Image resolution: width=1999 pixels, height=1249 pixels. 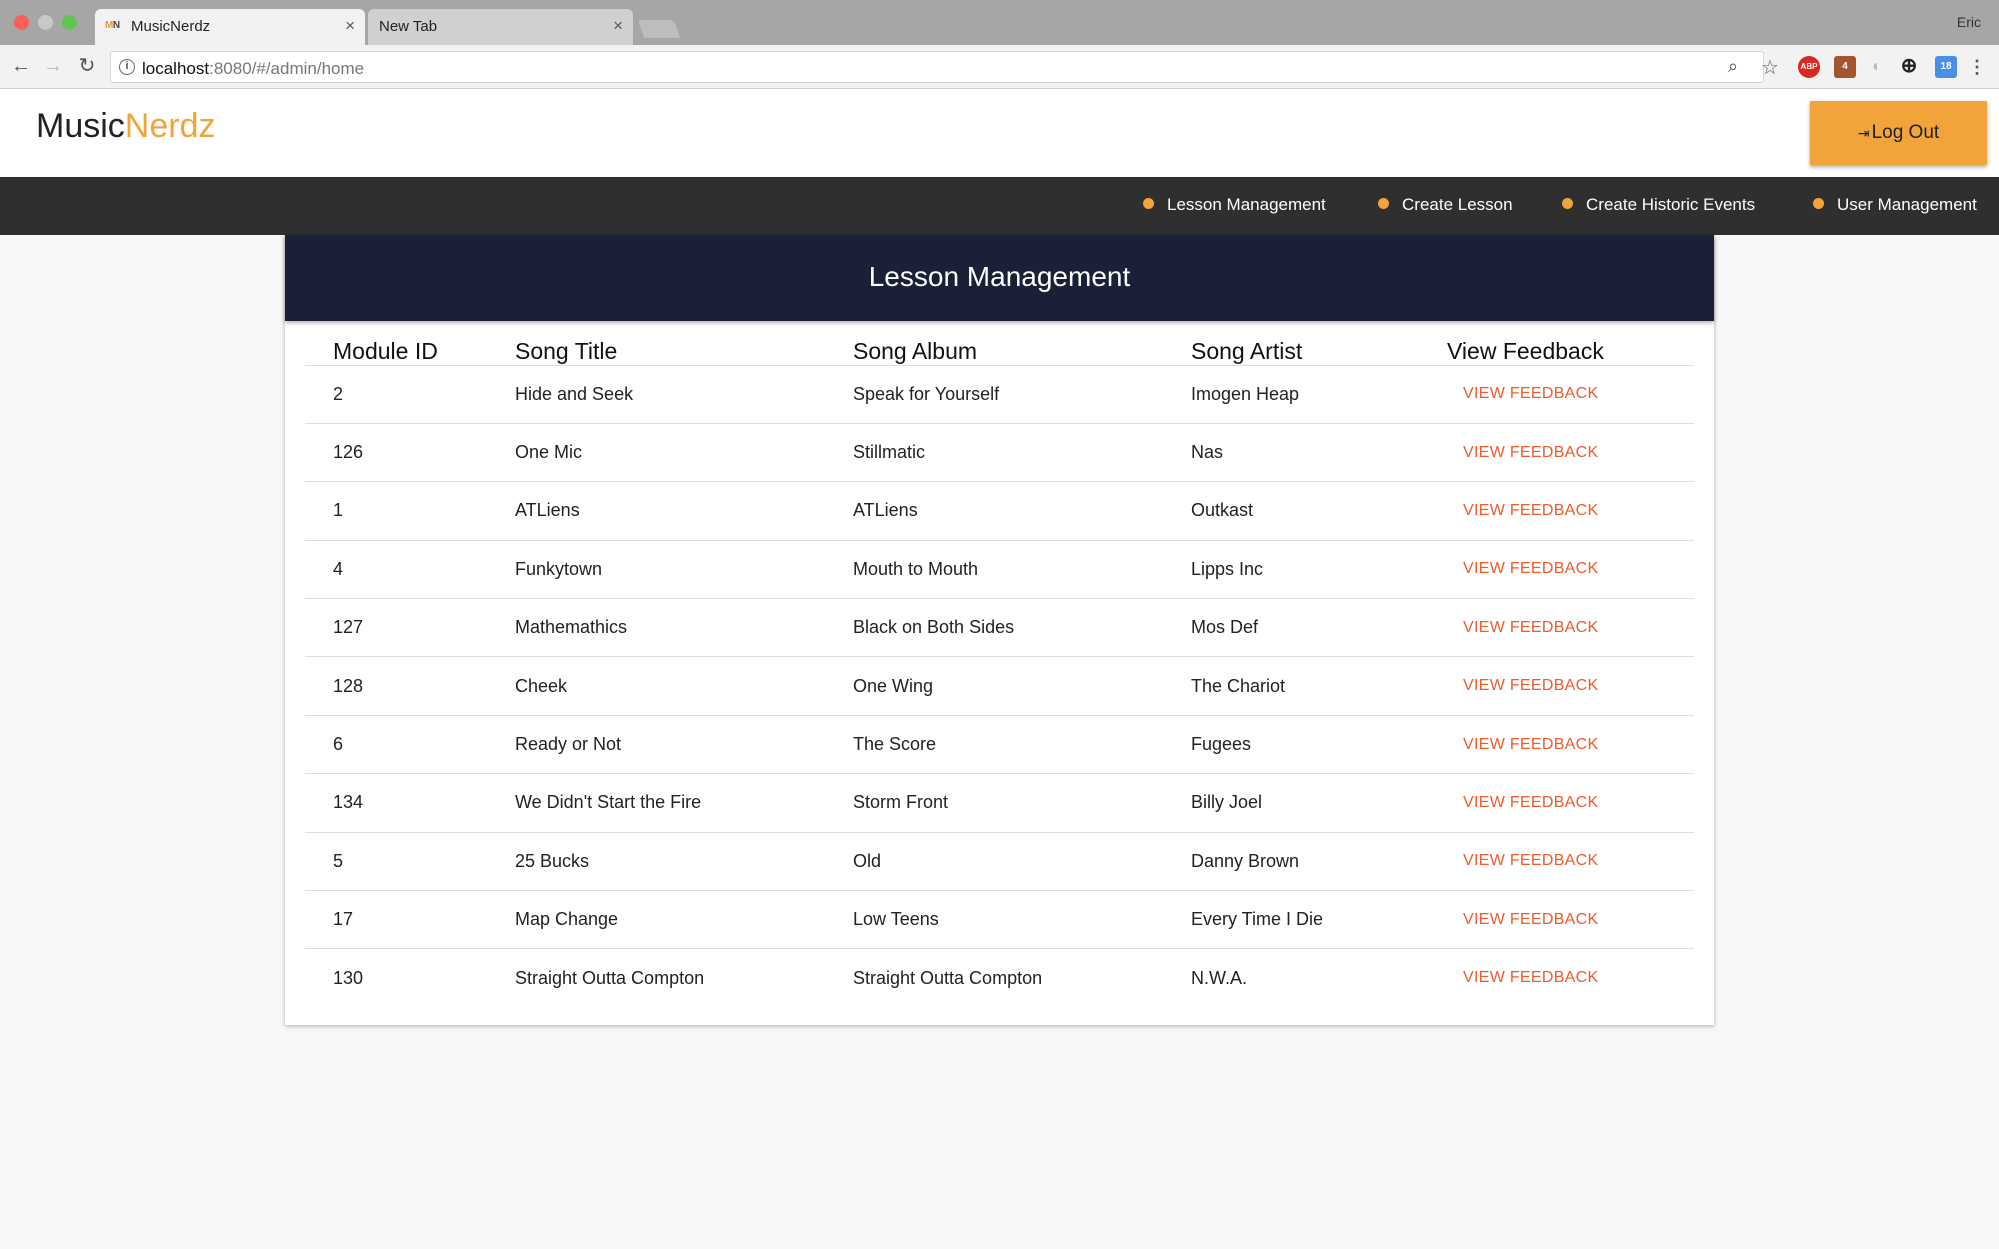 What do you see at coordinates (87, 66) in the screenshot?
I see `reload-icon: ↻` at bounding box center [87, 66].